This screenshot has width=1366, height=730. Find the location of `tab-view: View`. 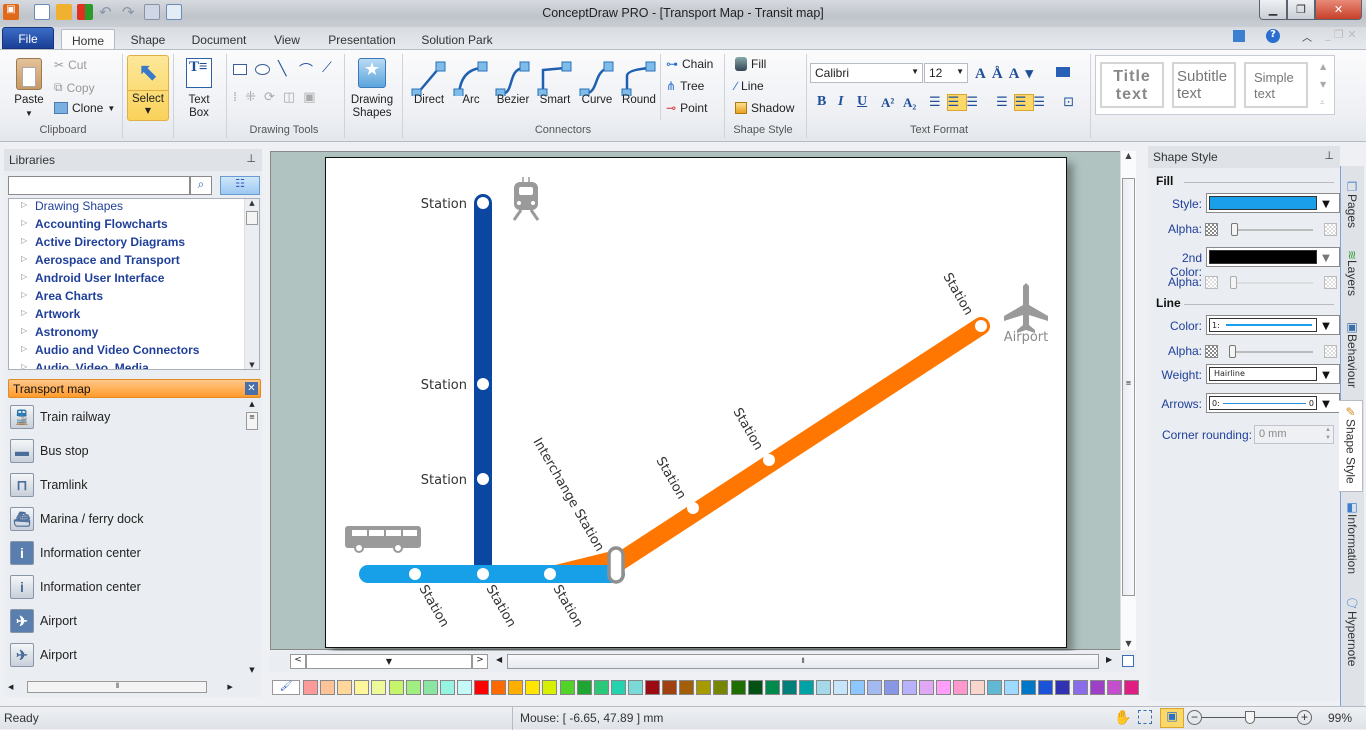

tab-view: View is located at coordinates (287, 39).